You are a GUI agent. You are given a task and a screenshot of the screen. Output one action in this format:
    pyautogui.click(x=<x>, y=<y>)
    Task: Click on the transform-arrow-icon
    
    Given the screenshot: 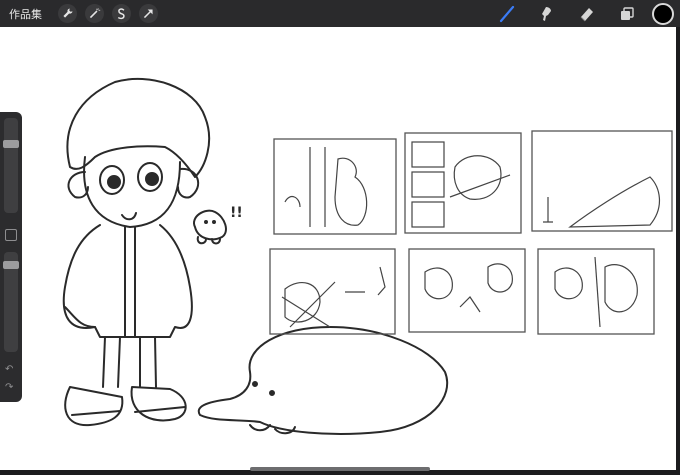 What is the action you would take?
    pyautogui.click(x=148, y=14)
    